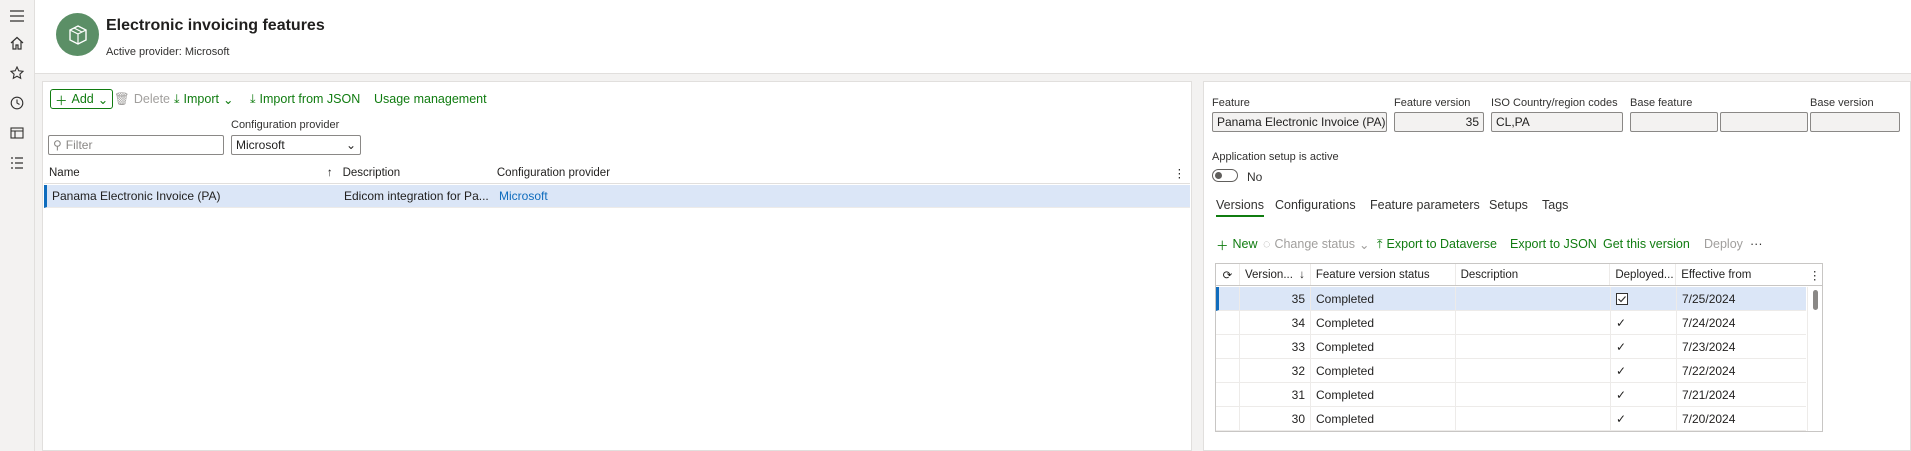 The width and height of the screenshot is (1911, 451). Describe the element at coordinates (17, 163) in the screenshot. I see `list-icon` at that location.